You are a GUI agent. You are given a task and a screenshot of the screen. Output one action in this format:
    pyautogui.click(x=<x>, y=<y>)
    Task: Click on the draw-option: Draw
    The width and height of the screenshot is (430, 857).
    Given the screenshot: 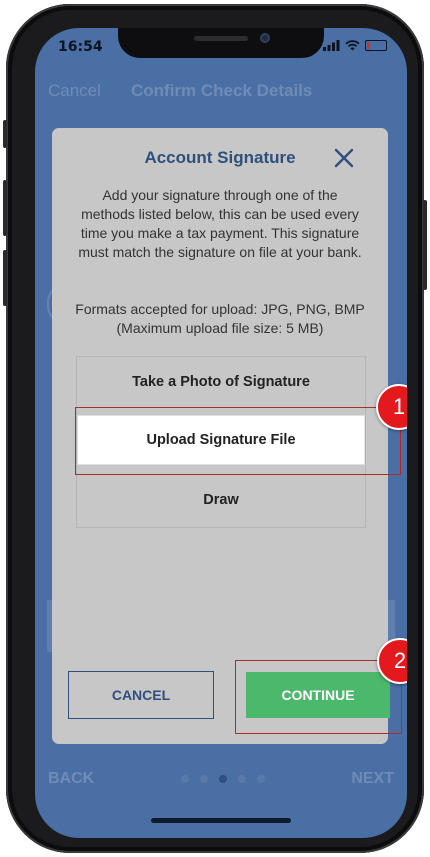 What is the action you would take?
    pyautogui.click(x=221, y=500)
    